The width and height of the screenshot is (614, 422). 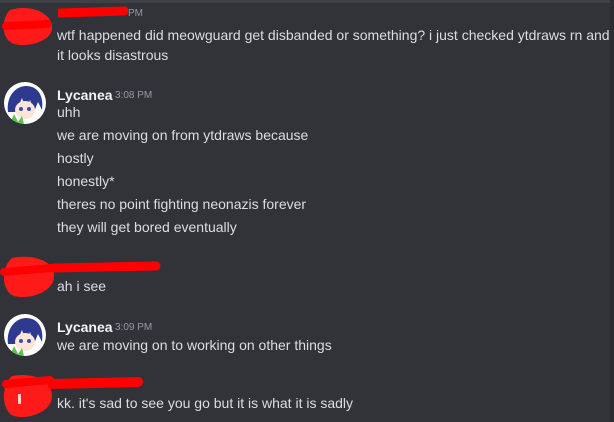 I want to click on message-timestamp: 3:08 PM, so click(x=134, y=95).